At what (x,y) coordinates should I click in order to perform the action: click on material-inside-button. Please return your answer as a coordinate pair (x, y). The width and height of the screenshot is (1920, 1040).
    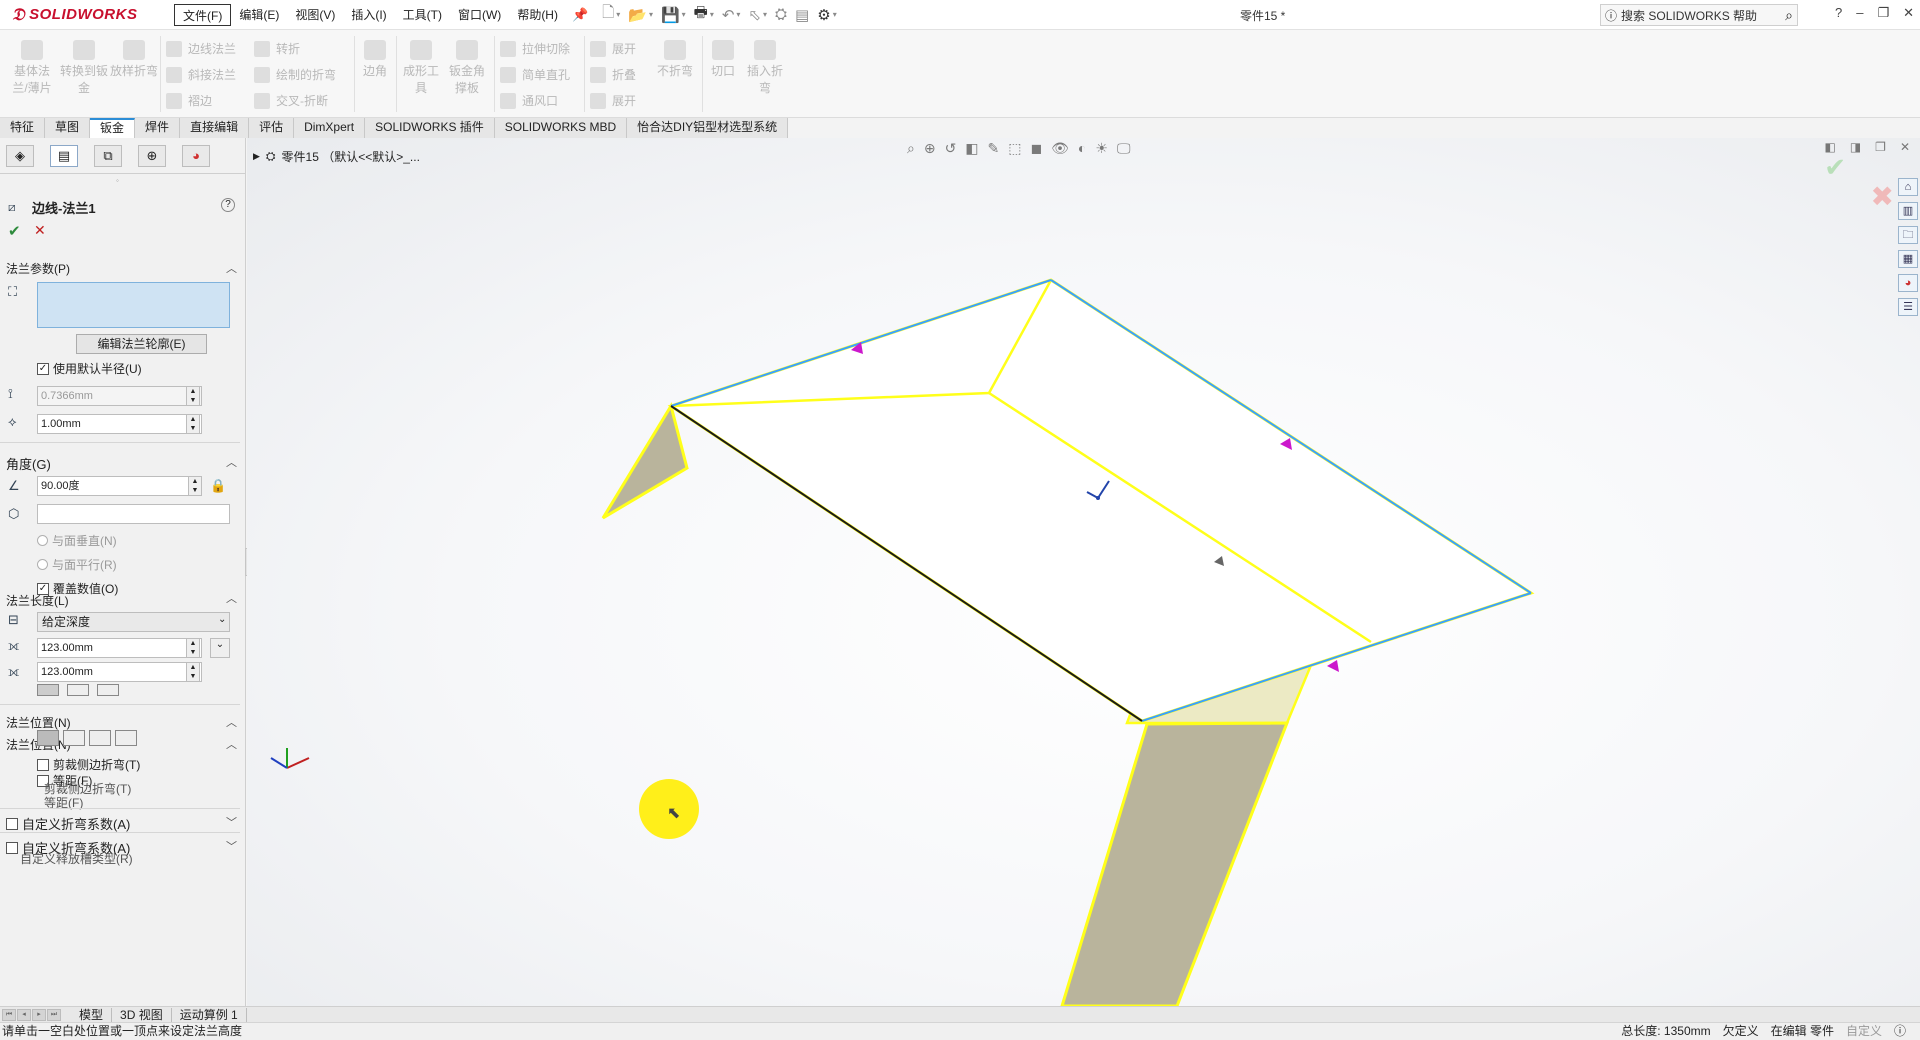
    Looking at the image, I should click on (48, 738).